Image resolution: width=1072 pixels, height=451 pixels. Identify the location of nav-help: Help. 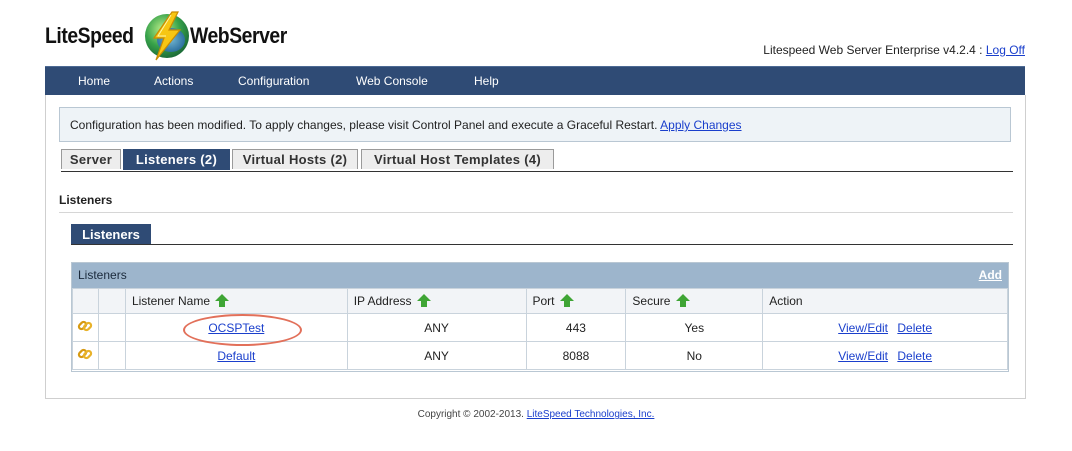
(486, 81).